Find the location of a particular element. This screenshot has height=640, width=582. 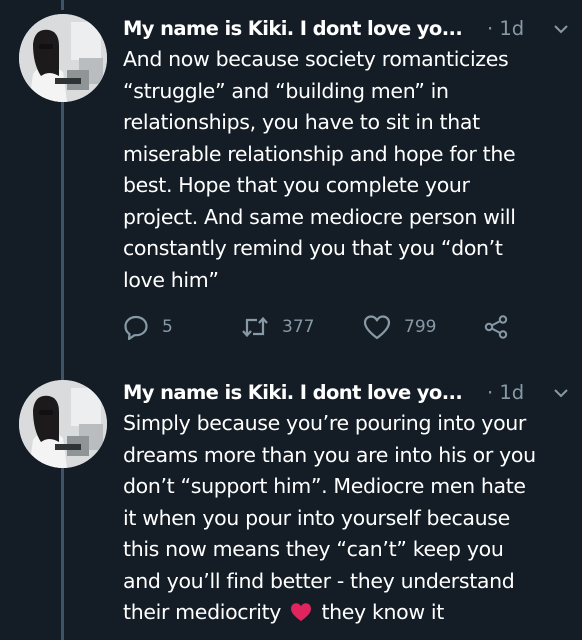

reply-count: 5 is located at coordinates (167, 327).